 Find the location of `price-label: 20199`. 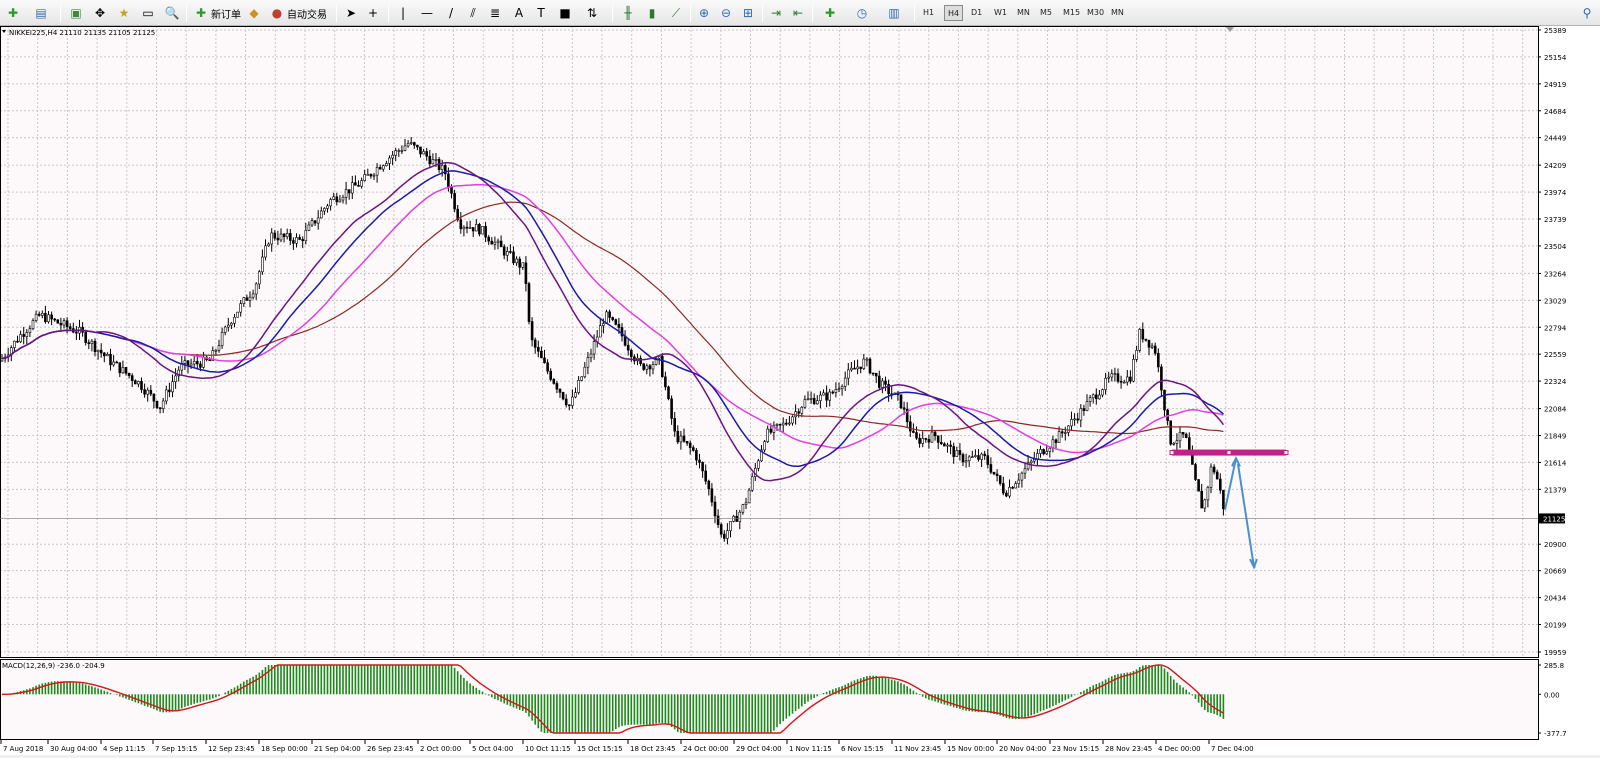

price-label: 20199 is located at coordinates (1555, 626).